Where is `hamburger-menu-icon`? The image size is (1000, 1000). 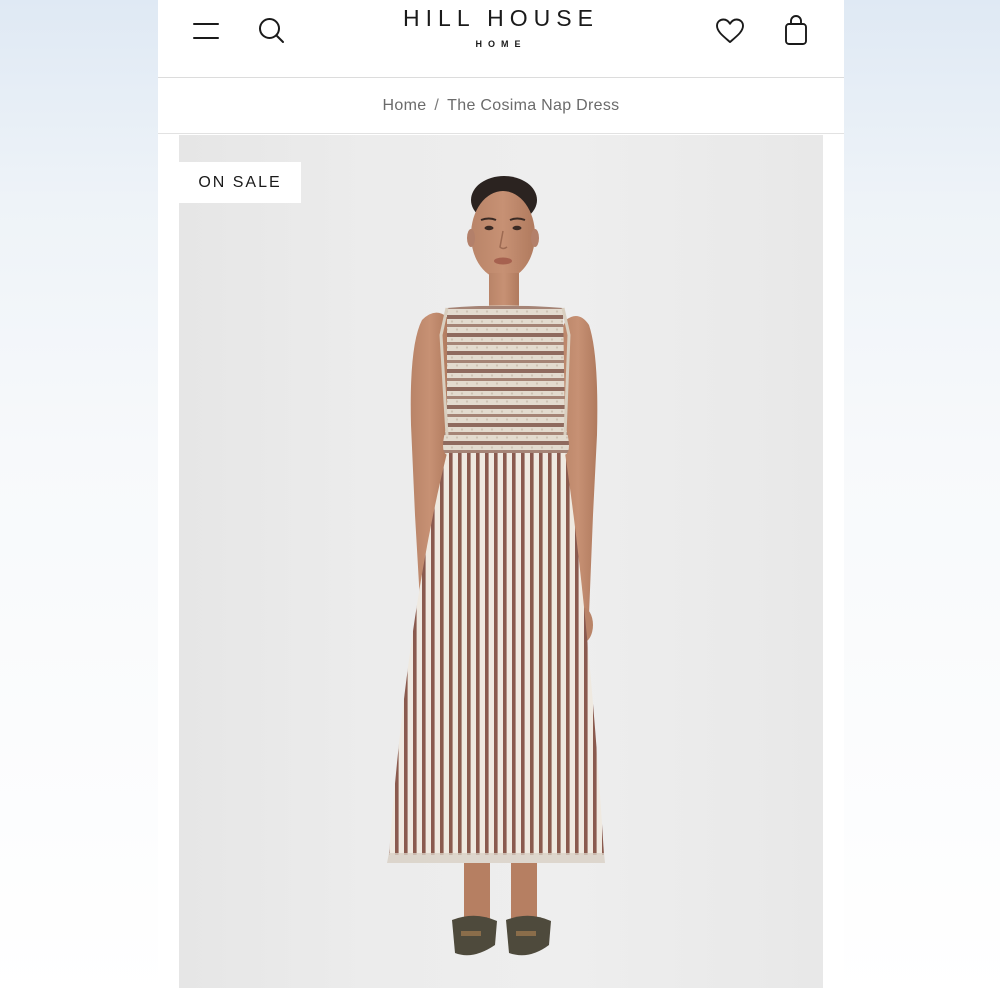 hamburger-menu-icon is located at coordinates (206, 24).